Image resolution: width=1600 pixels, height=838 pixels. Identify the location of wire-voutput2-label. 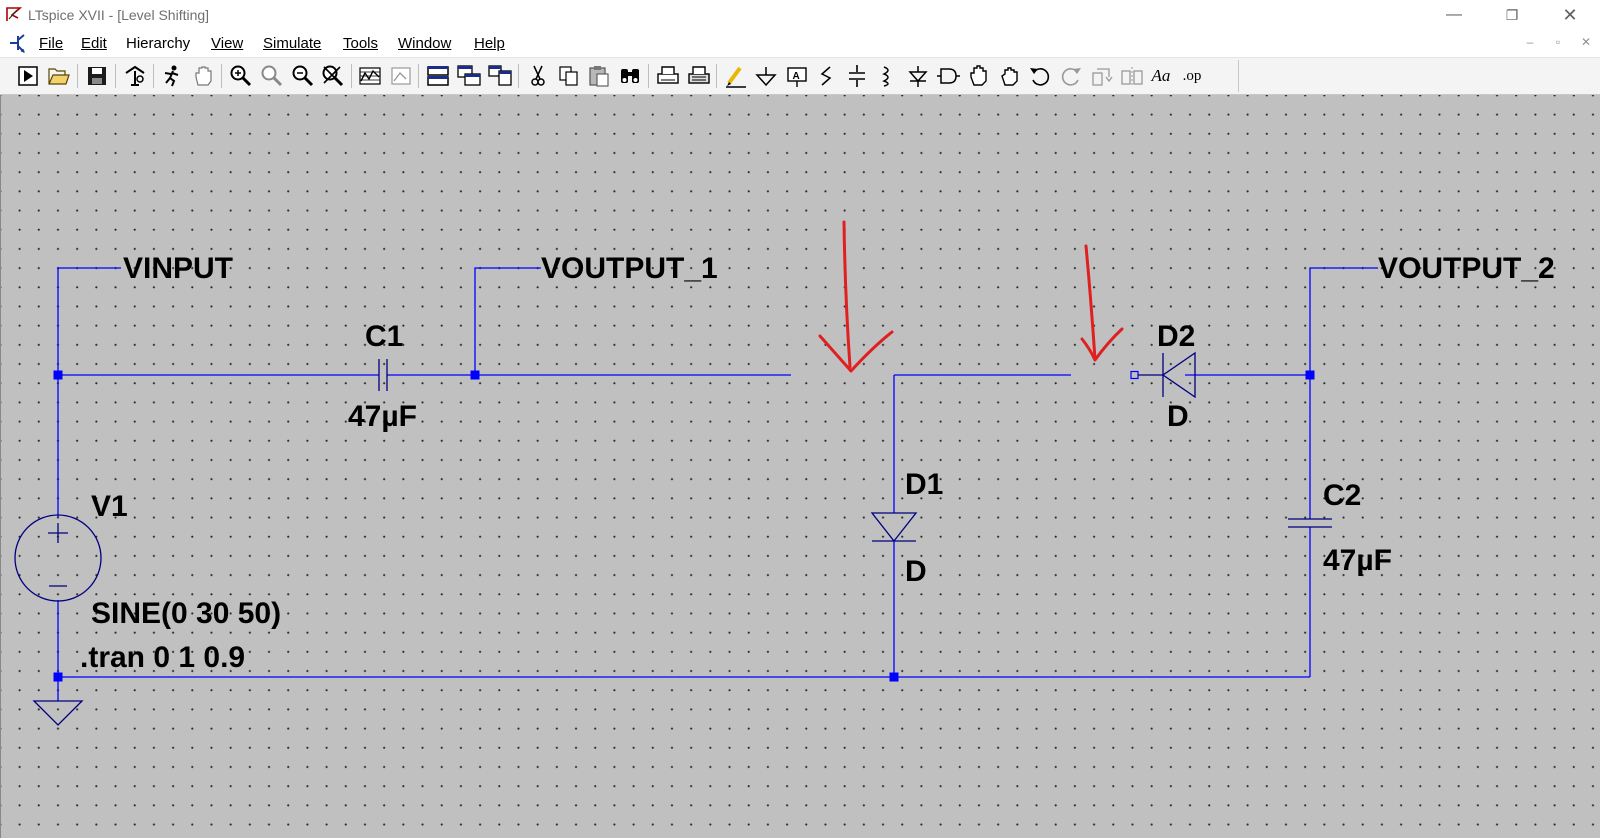
(1343, 321).